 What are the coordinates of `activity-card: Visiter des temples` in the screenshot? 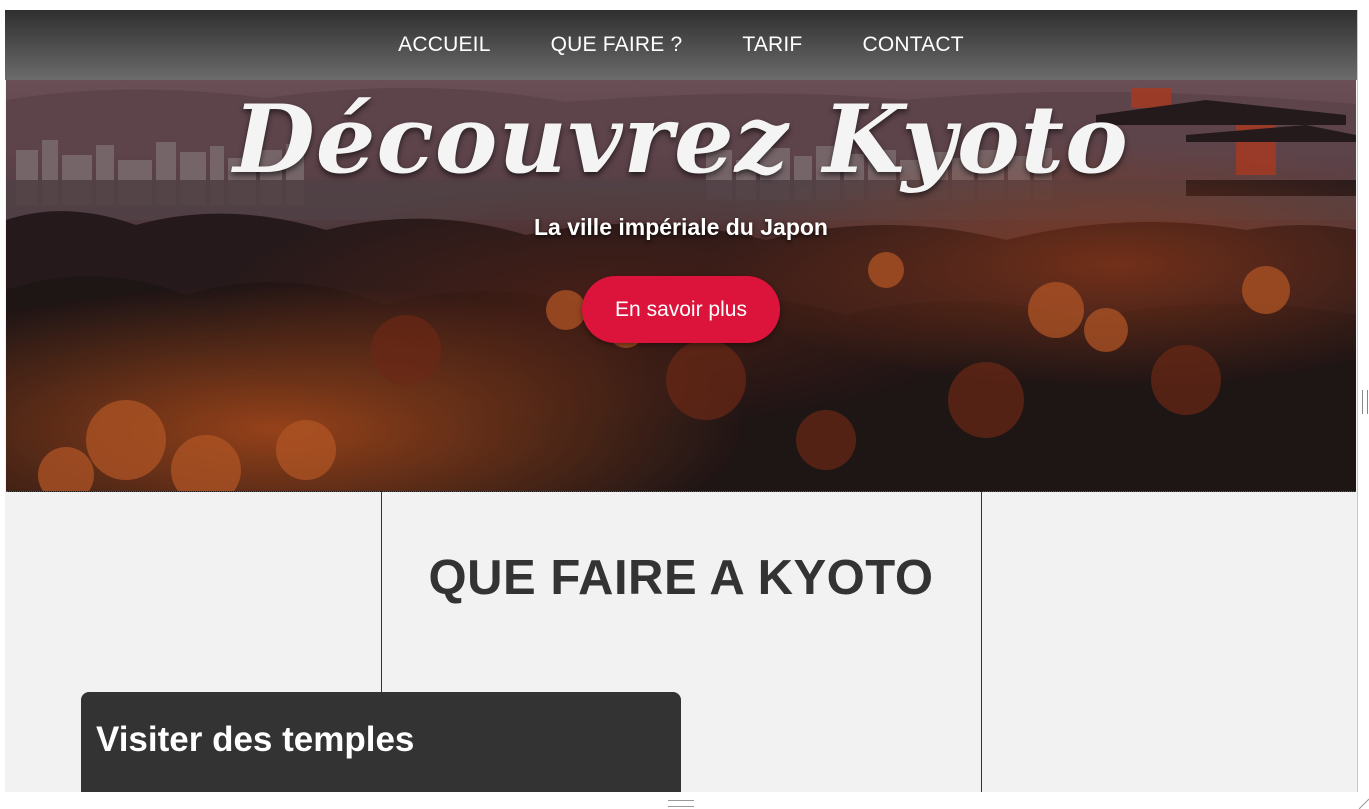 It's located at (381, 742).